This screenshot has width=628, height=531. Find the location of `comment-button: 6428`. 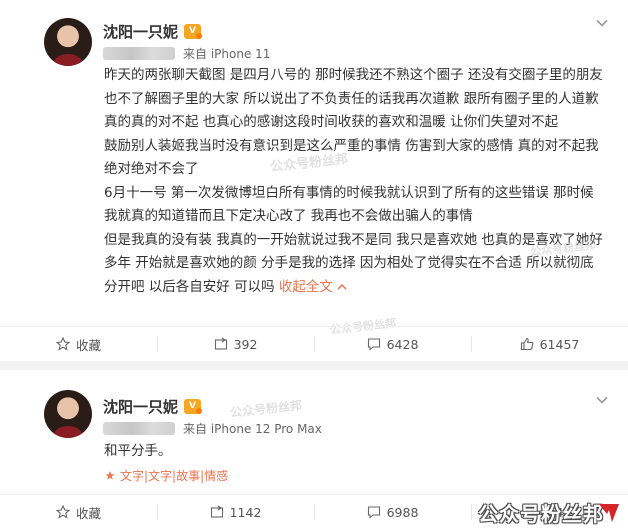

comment-button: 6428 is located at coordinates (392, 344).